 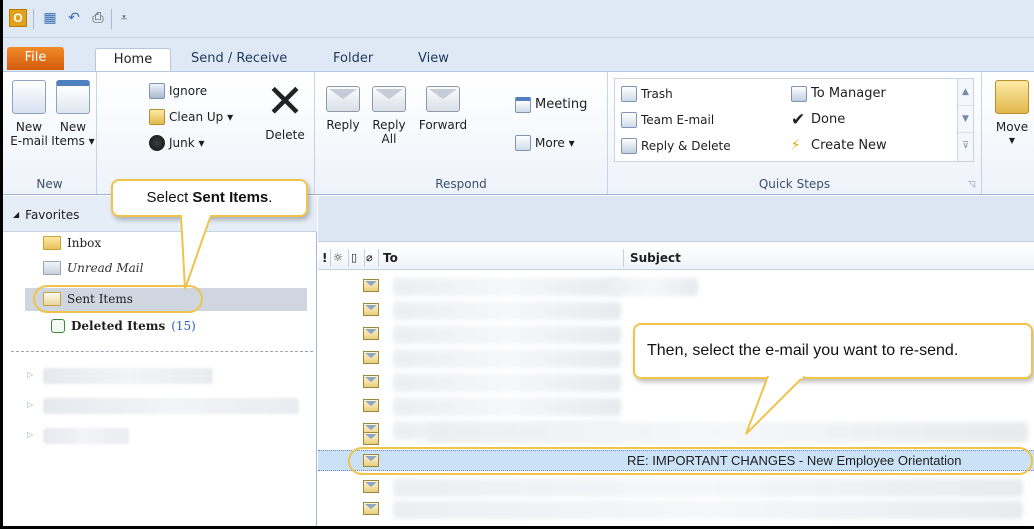 I want to click on callout-1-pointer, so click(x=196, y=252).